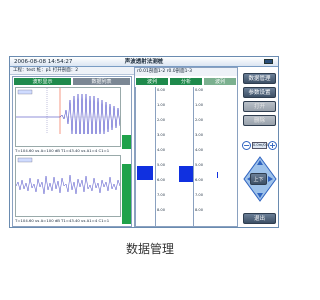 The width and height of the screenshot is (320, 300). What do you see at coordinates (258, 179) in the screenshot?
I see `center-button: 上下` at bounding box center [258, 179].